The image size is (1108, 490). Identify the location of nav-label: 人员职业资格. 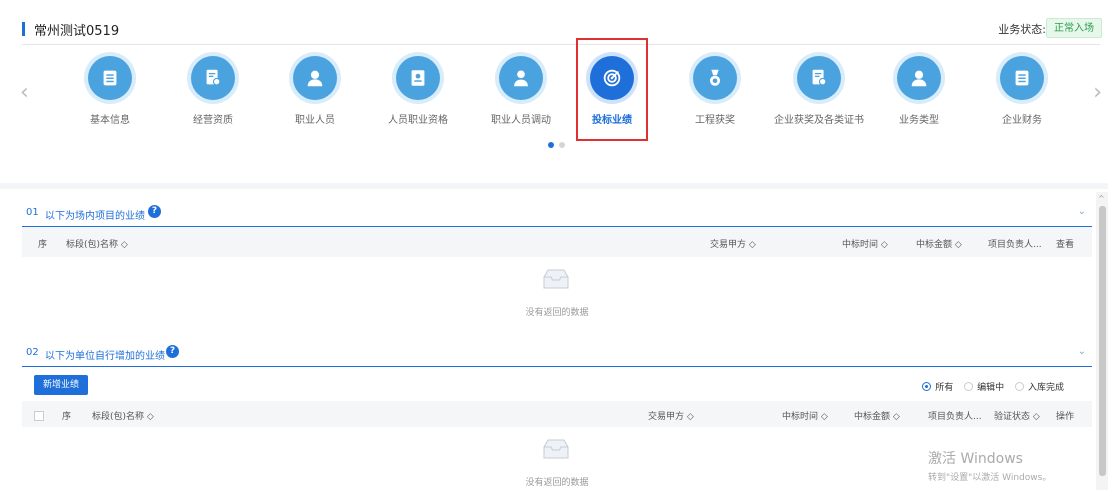
(418, 120).